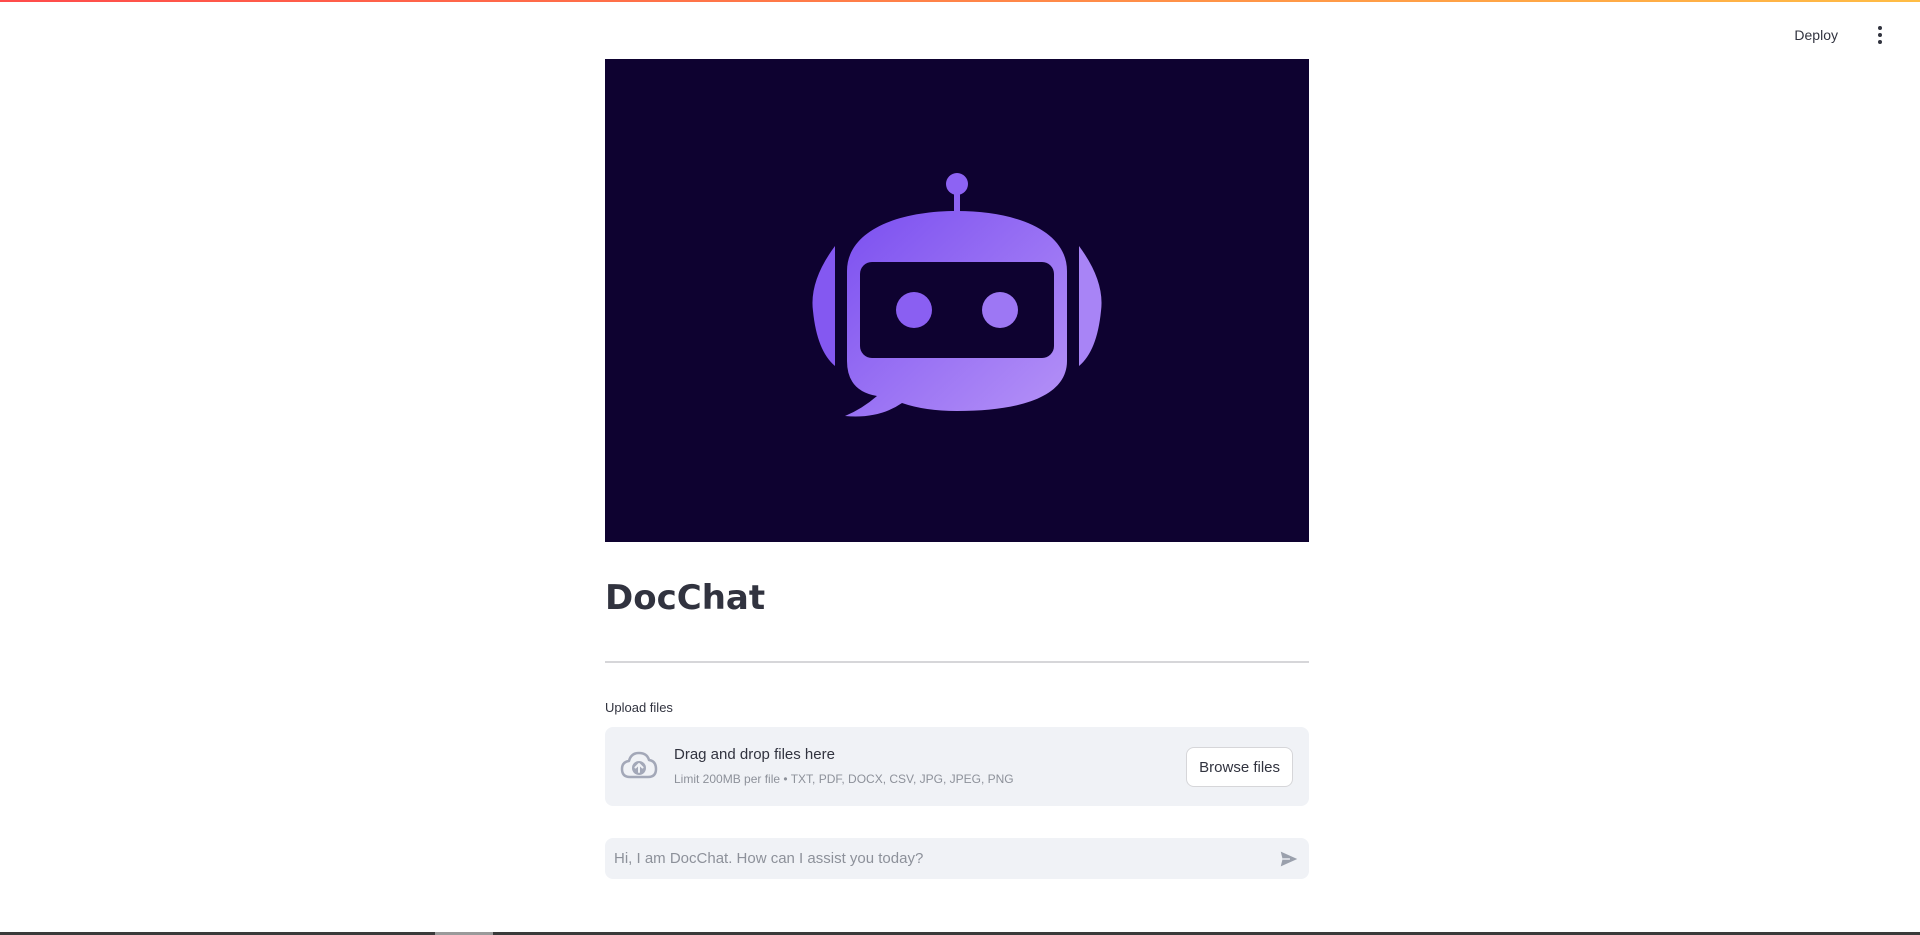  I want to click on dropzone-title: Drag and drop files here, so click(754, 754).